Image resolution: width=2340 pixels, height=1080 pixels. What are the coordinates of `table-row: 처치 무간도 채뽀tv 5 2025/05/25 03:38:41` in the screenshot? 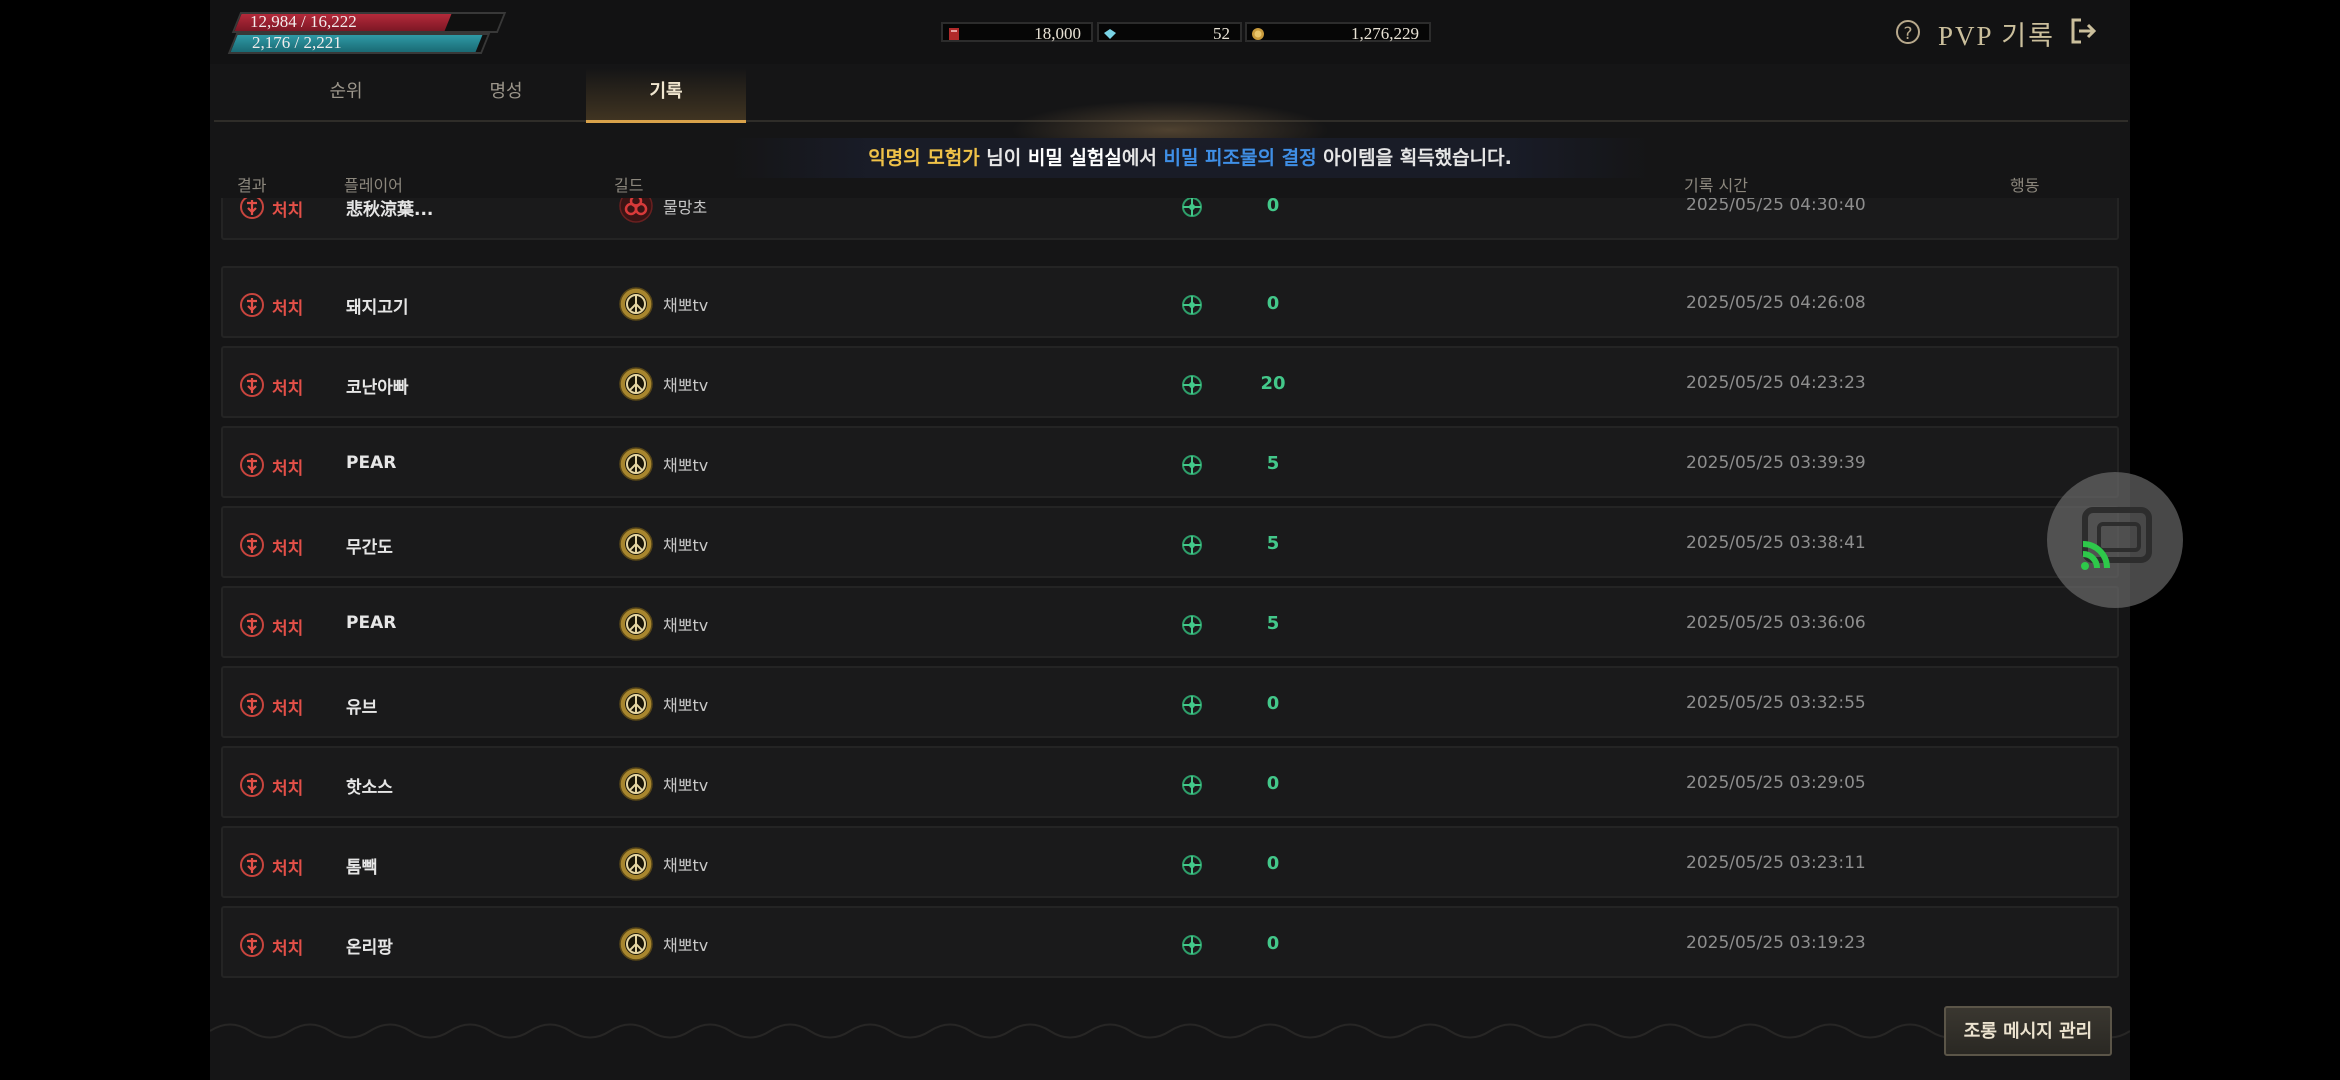 It's located at (1170, 542).